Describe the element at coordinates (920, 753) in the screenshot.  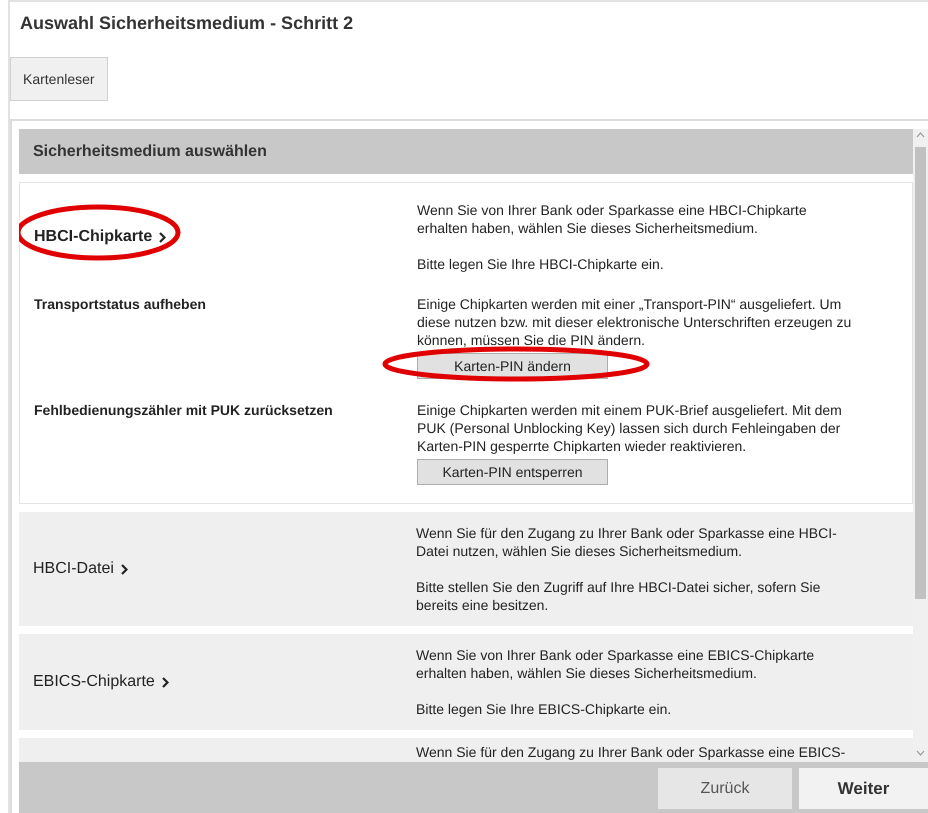
I see `scroll-down-icon` at that location.